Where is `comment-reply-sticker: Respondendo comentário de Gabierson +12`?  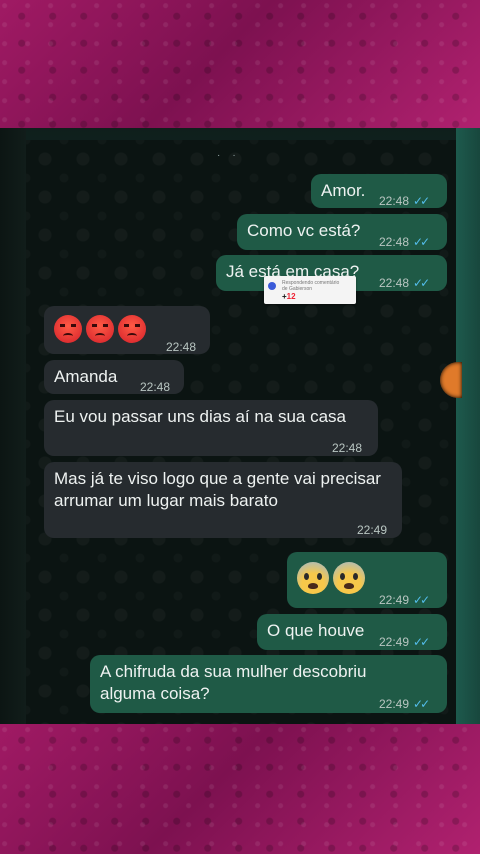 comment-reply-sticker: Respondendo comentário de Gabierson +12 is located at coordinates (310, 290).